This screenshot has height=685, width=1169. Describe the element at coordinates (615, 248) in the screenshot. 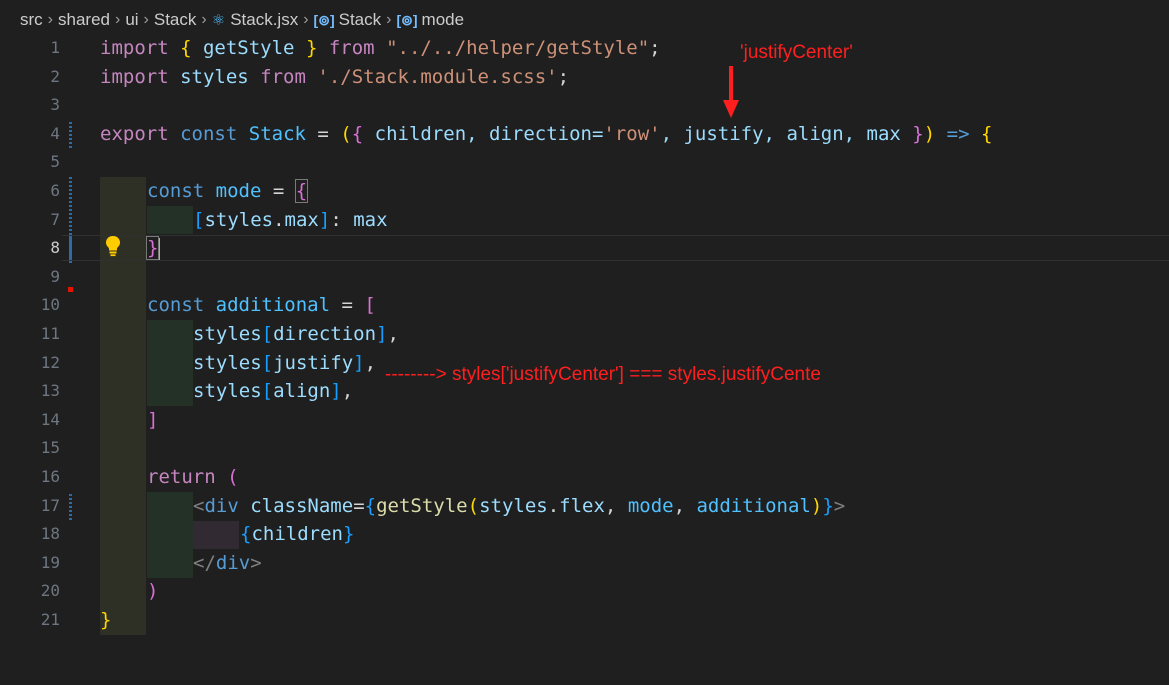

I see `current-line-highlight` at that location.